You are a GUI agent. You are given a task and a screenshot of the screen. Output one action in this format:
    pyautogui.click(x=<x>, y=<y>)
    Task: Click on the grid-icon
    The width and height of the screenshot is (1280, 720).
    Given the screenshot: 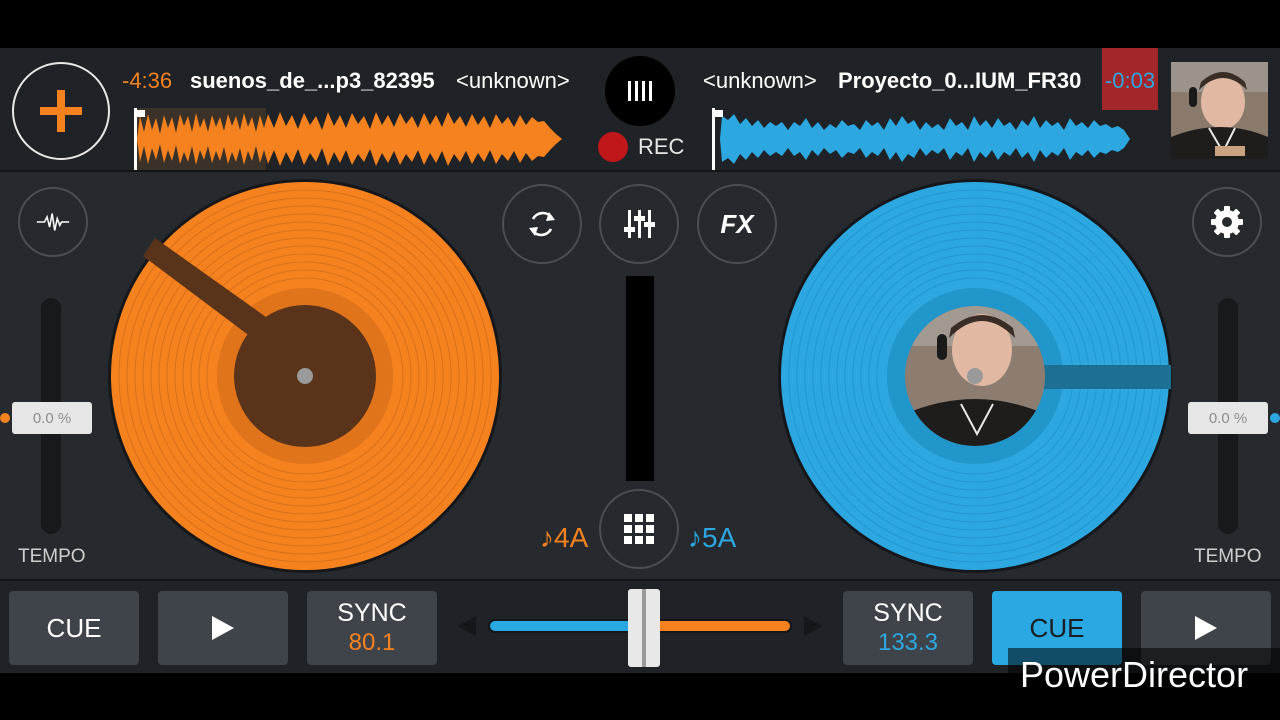 What is the action you would take?
    pyautogui.click(x=639, y=529)
    